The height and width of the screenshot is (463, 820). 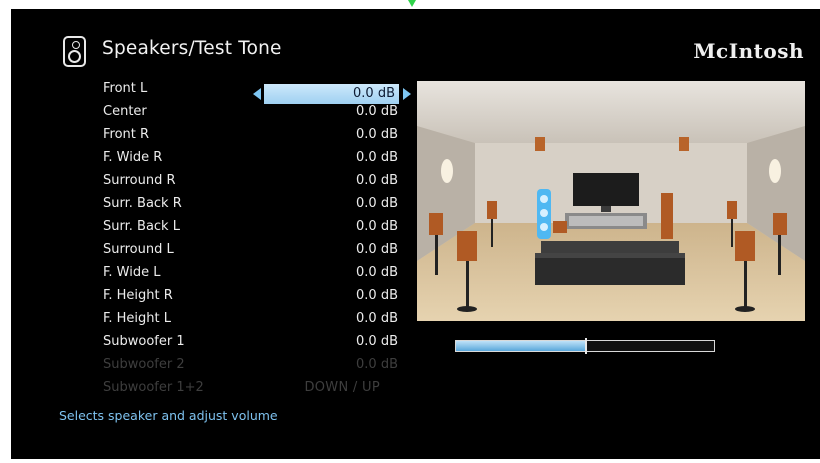 What do you see at coordinates (263, 89) in the screenshot?
I see `speaker-row-front-l: Front L` at bounding box center [263, 89].